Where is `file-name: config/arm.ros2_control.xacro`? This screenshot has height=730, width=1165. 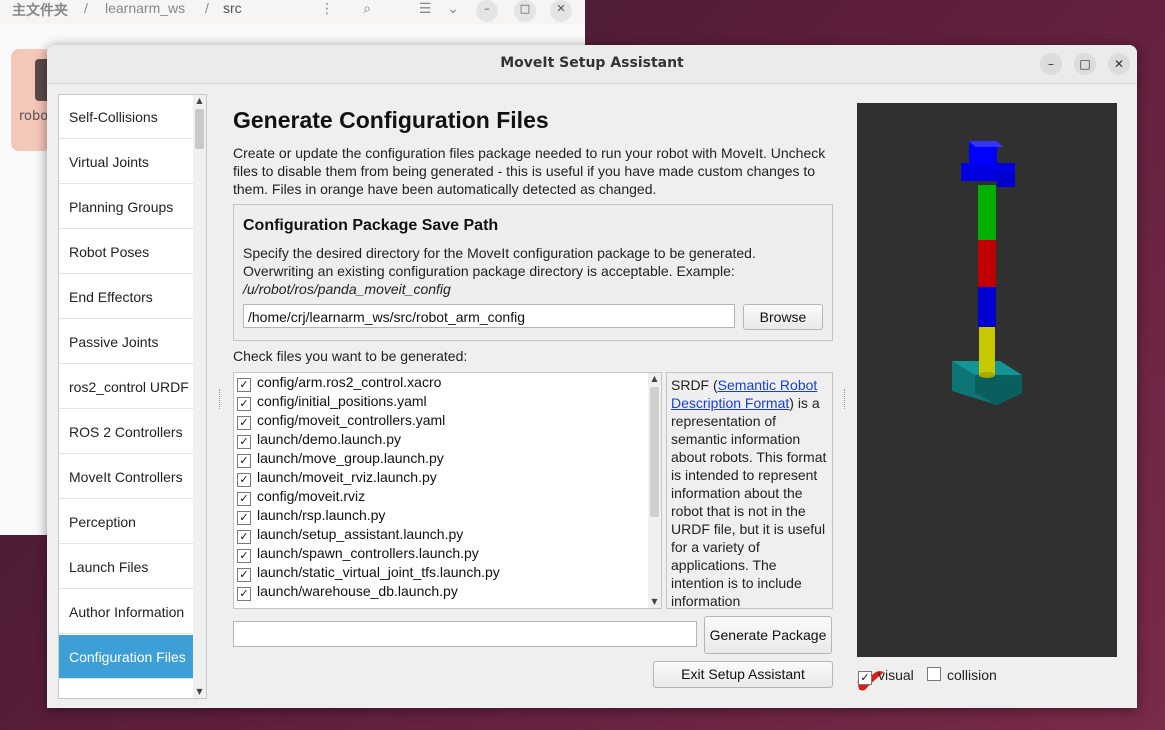 file-name: config/arm.ros2_control.xacro is located at coordinates (349, 382).